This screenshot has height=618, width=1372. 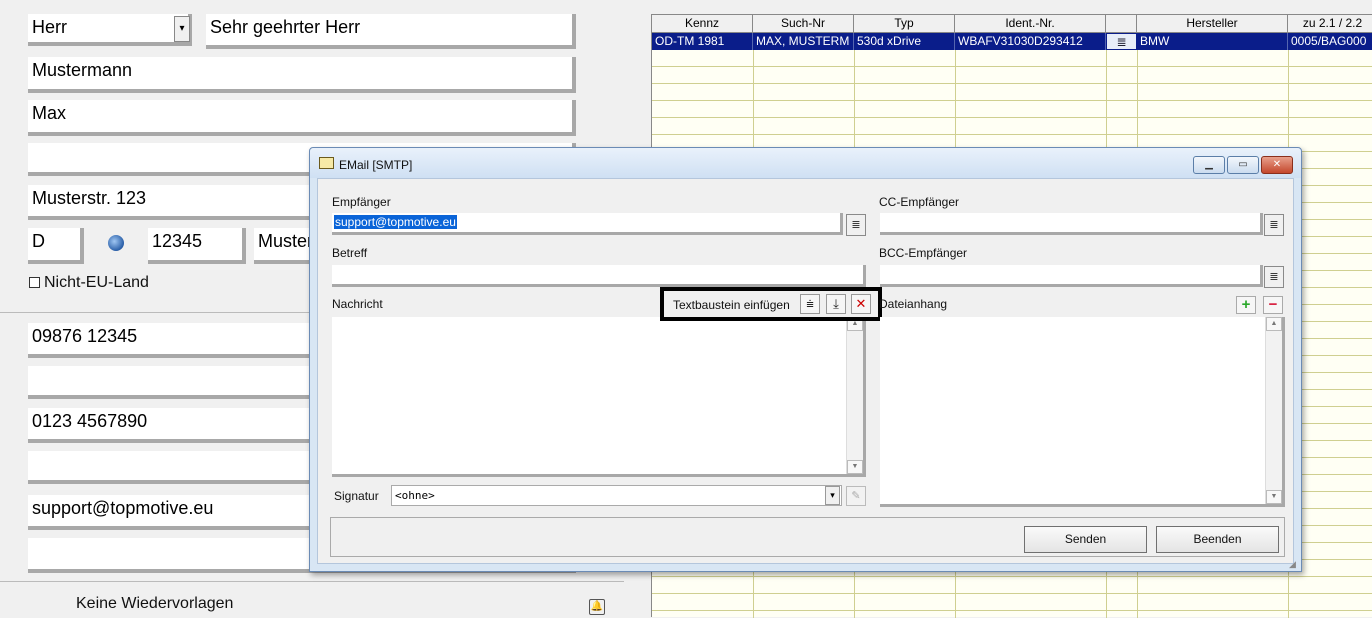 I want to click on cc-input, so click(x=1071, y=224).